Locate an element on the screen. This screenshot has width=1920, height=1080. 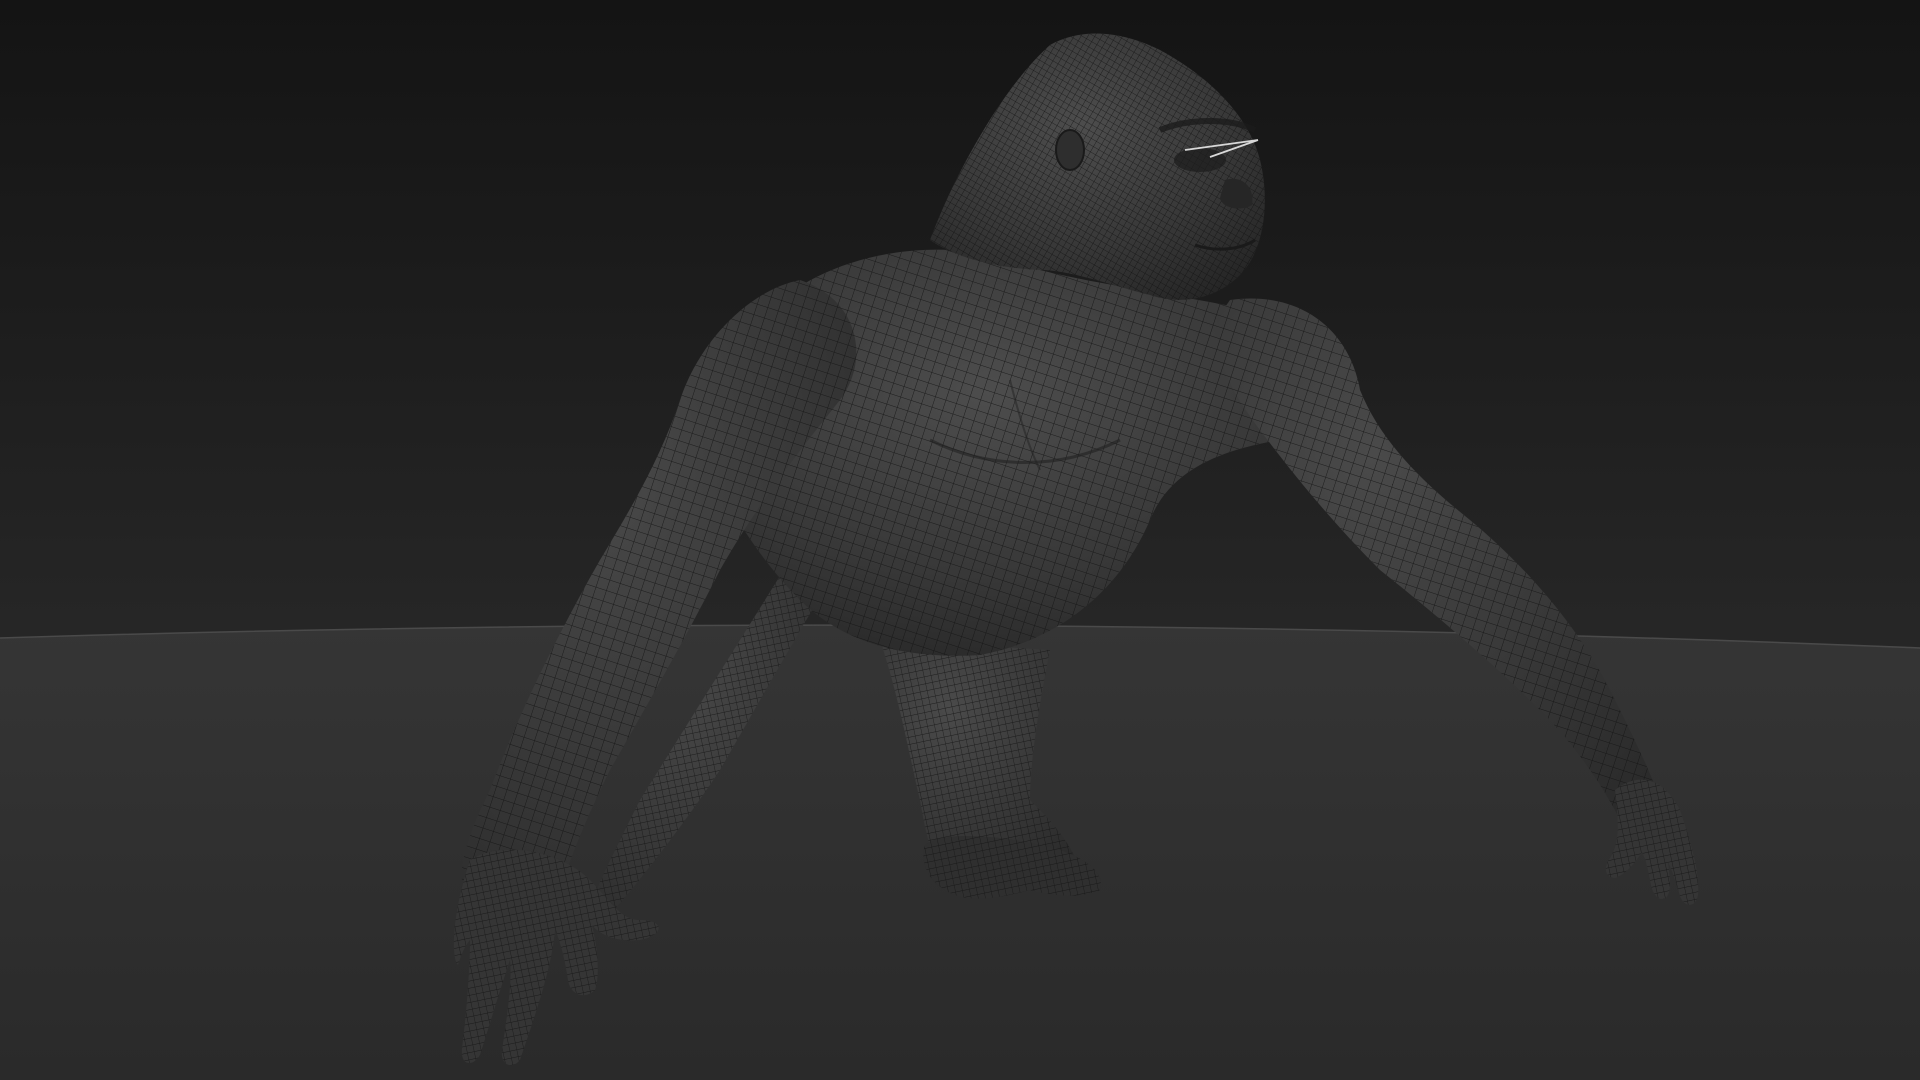
head is located at coordinates (1097, 166).